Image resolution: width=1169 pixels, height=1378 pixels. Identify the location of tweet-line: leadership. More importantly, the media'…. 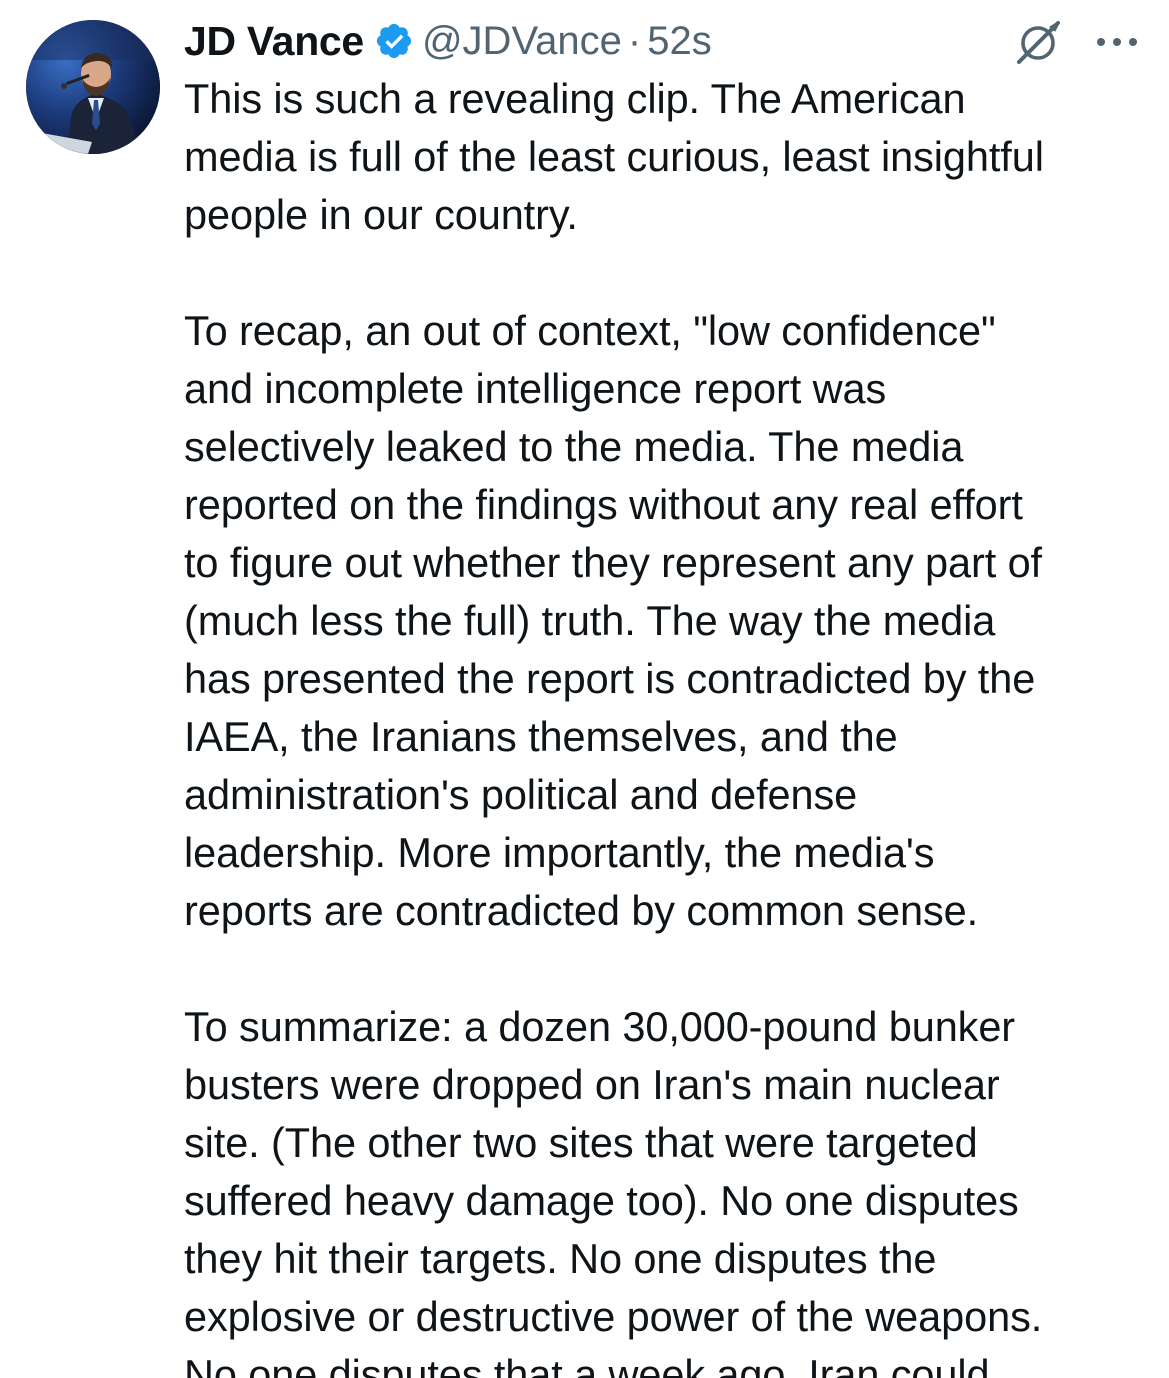
(559, 852).